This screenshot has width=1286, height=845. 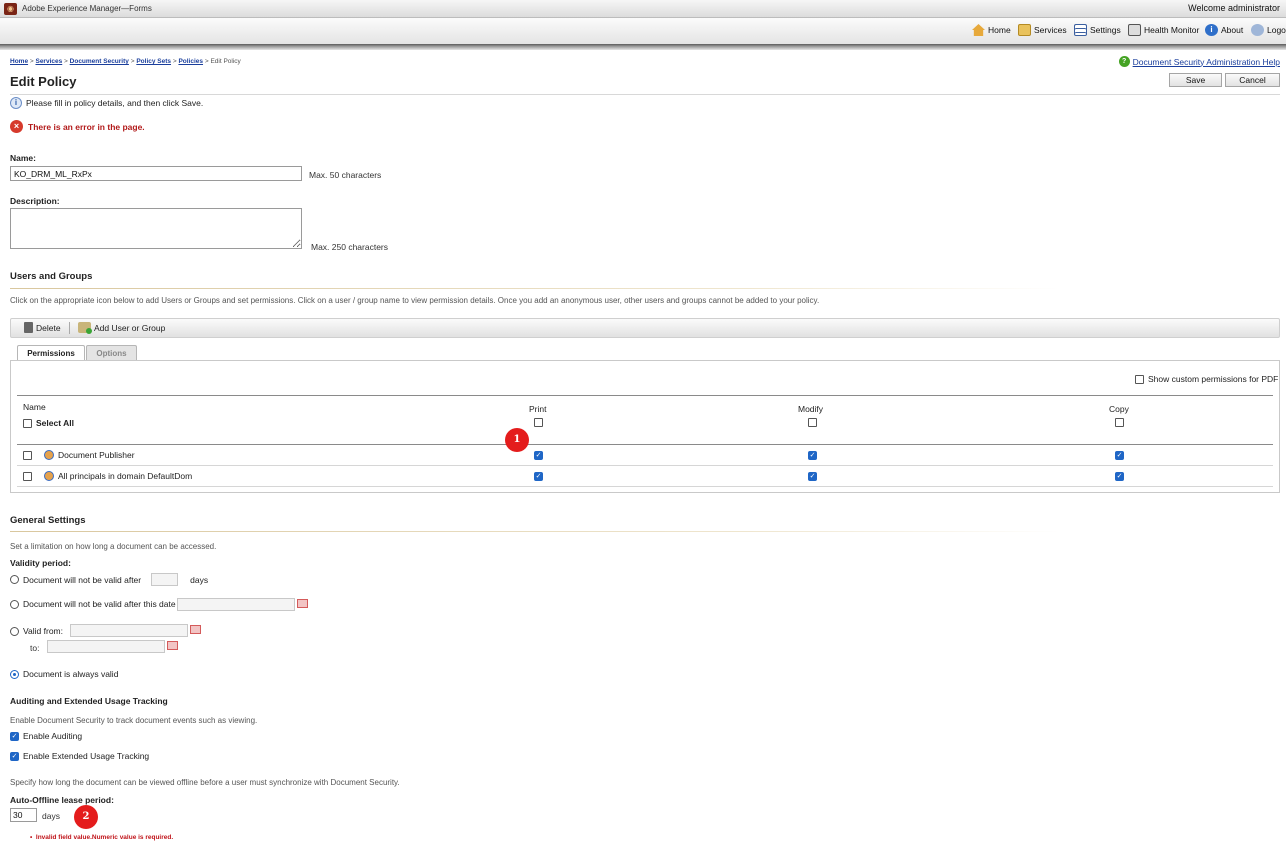 I want to click on valid-to-label: to:, so click(x=35, y=648).